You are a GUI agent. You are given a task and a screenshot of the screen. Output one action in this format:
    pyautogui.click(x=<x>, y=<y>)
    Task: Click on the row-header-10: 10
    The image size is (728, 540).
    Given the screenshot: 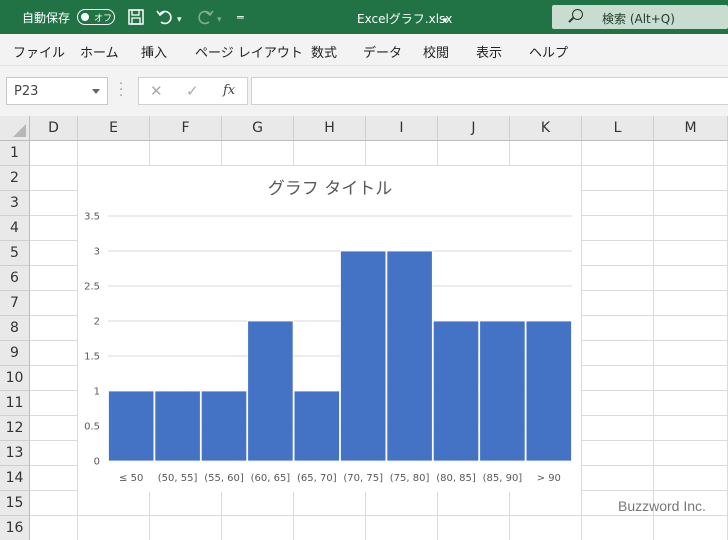 What is the action you would take?
    pyautogui.click(x=15, y=378)
    